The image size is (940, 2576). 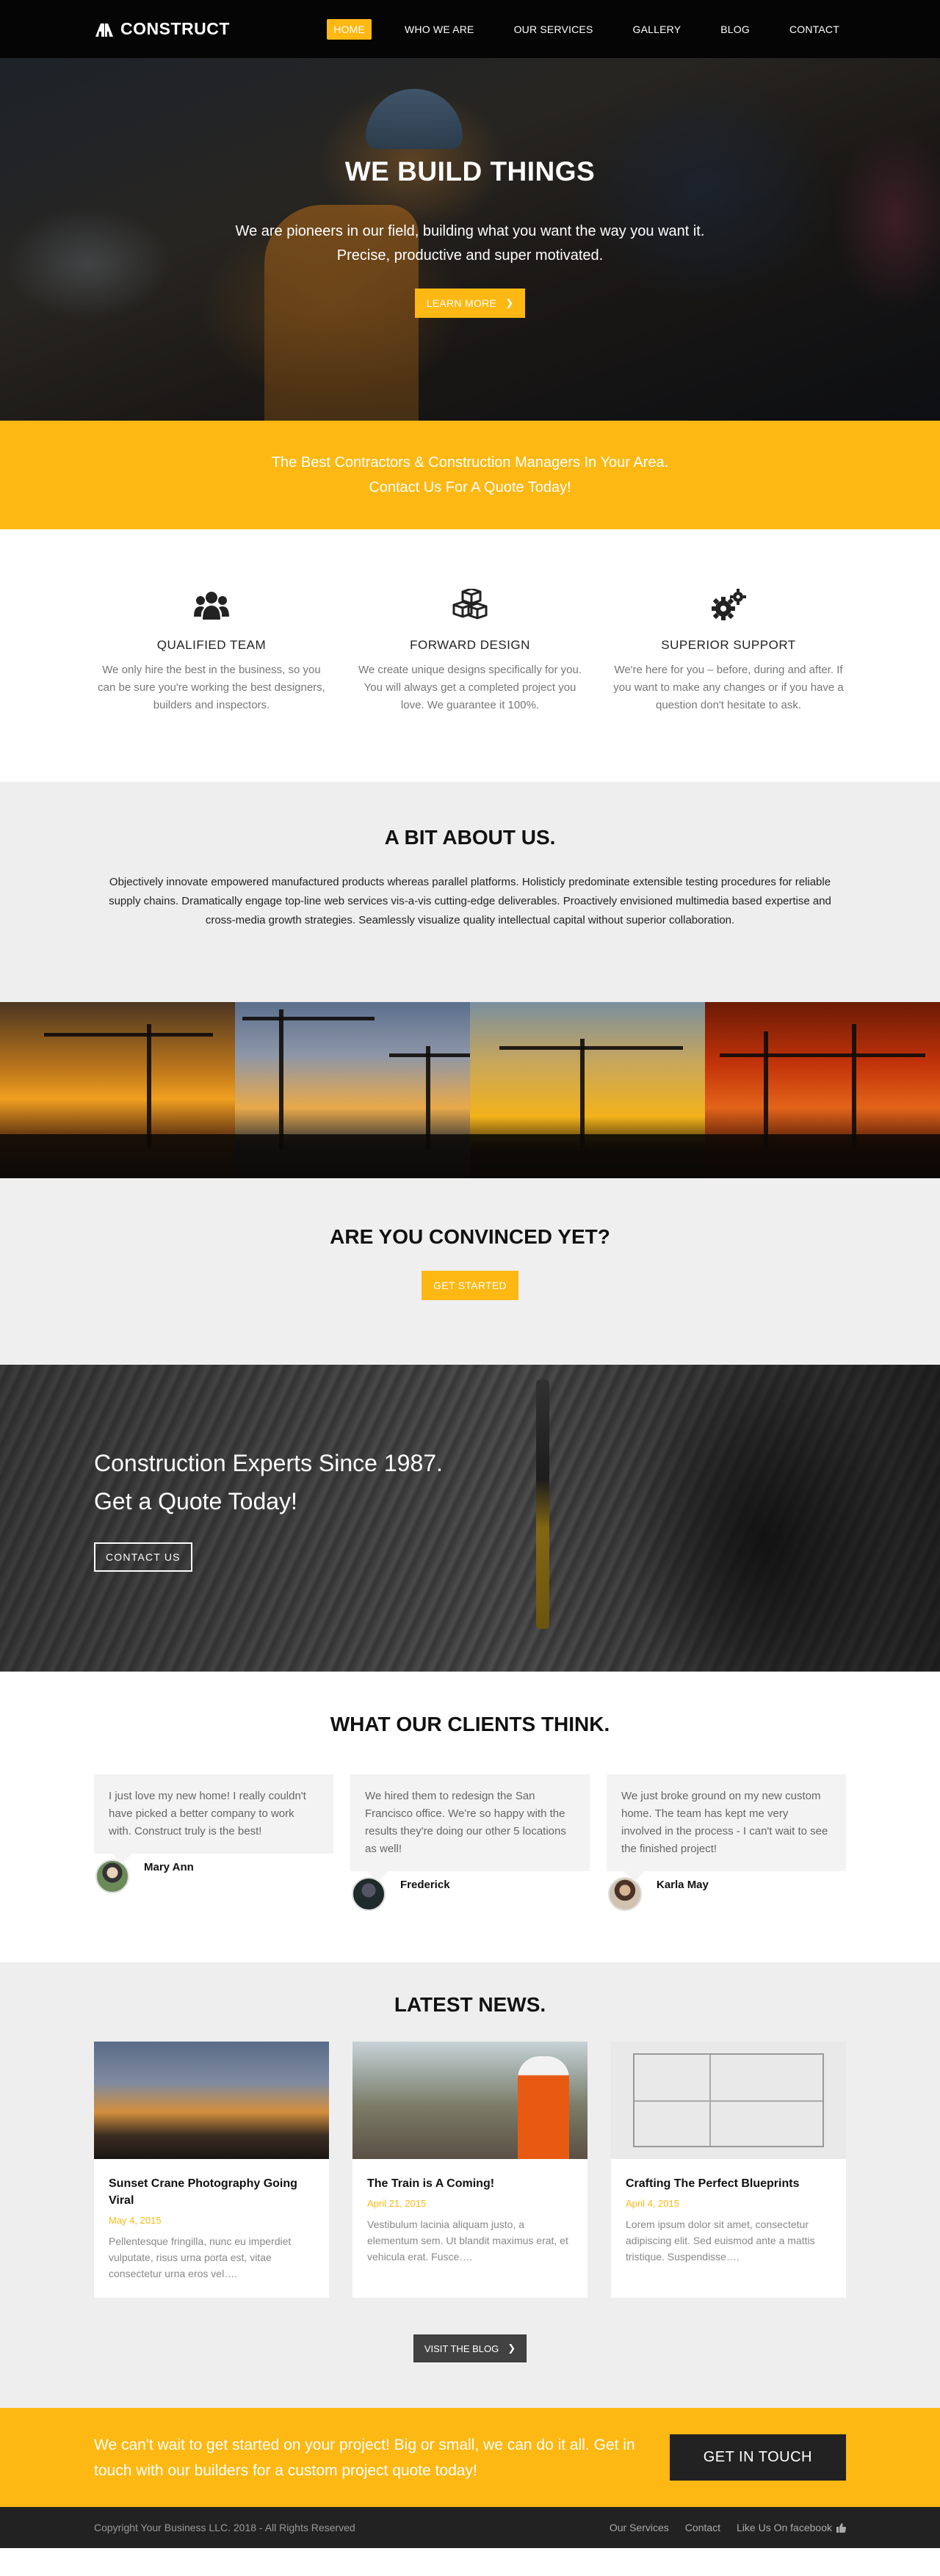 I want to click on news-card-title: Crafting The Perfect Blueprints, so click(x=728, y=2184).